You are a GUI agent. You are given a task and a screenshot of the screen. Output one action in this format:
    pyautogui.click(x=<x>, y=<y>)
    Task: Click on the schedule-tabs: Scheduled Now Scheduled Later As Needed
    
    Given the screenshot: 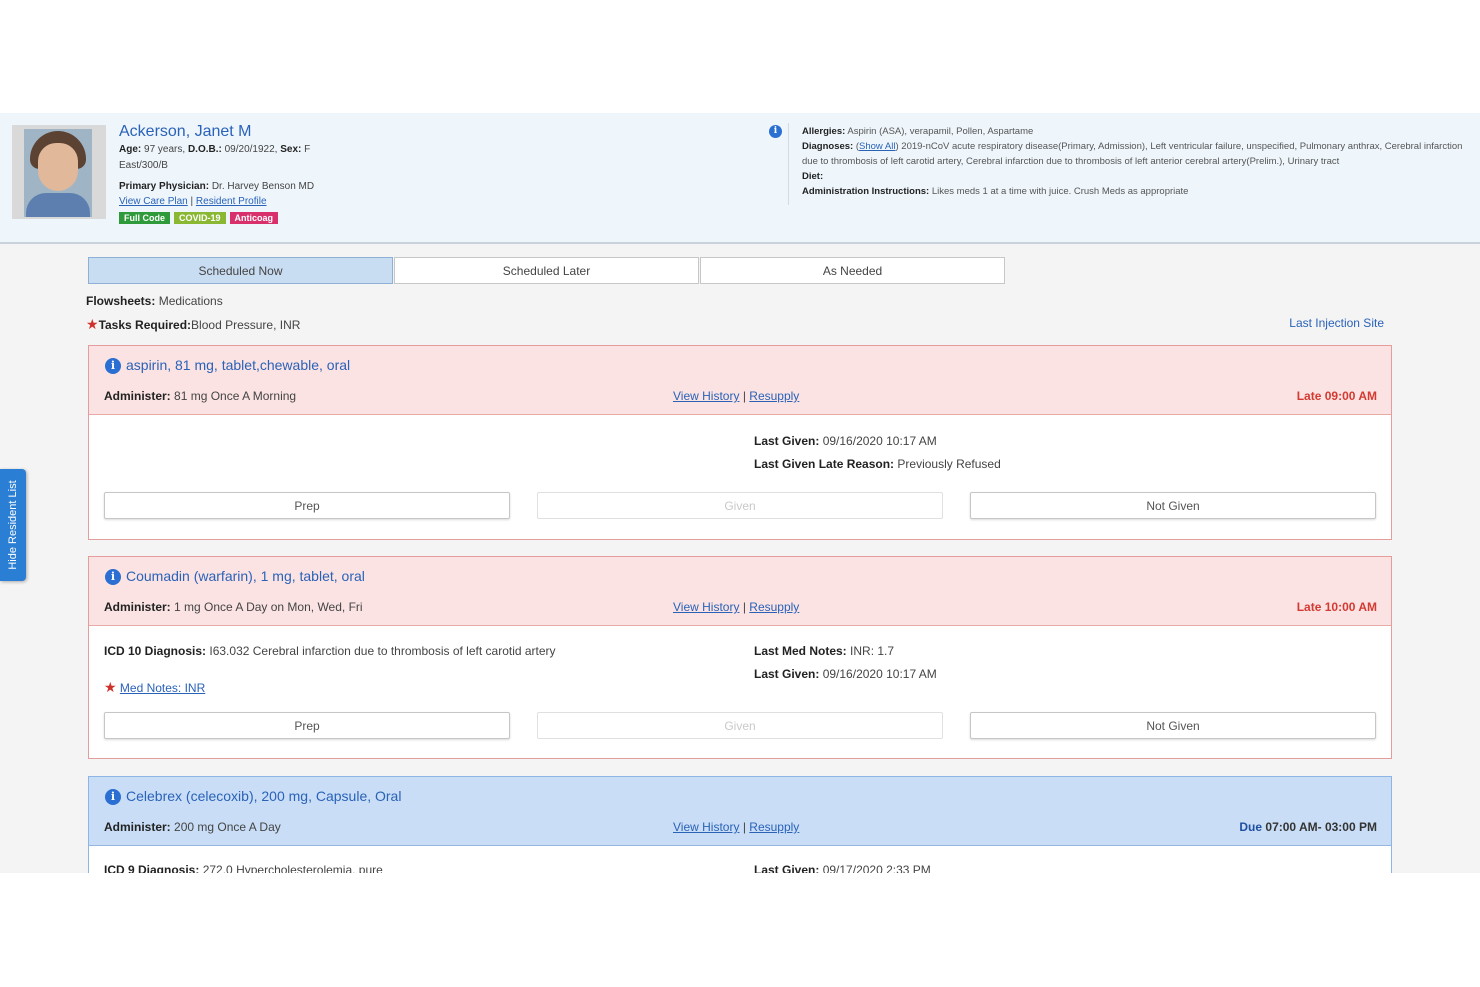 What is the action you would take?
    pyautogui.click(x=547, y=270)
    